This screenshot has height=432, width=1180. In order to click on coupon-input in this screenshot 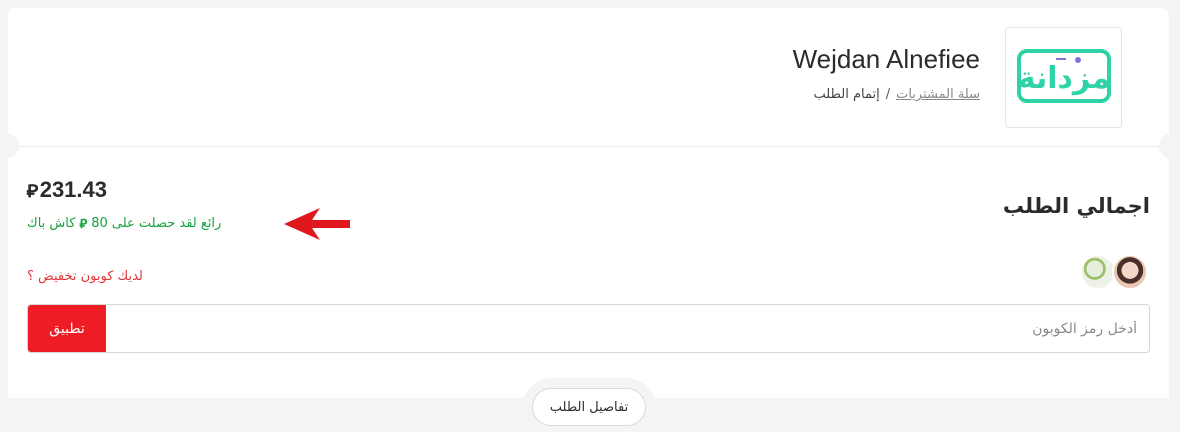, I will do `click(627, 328)`.